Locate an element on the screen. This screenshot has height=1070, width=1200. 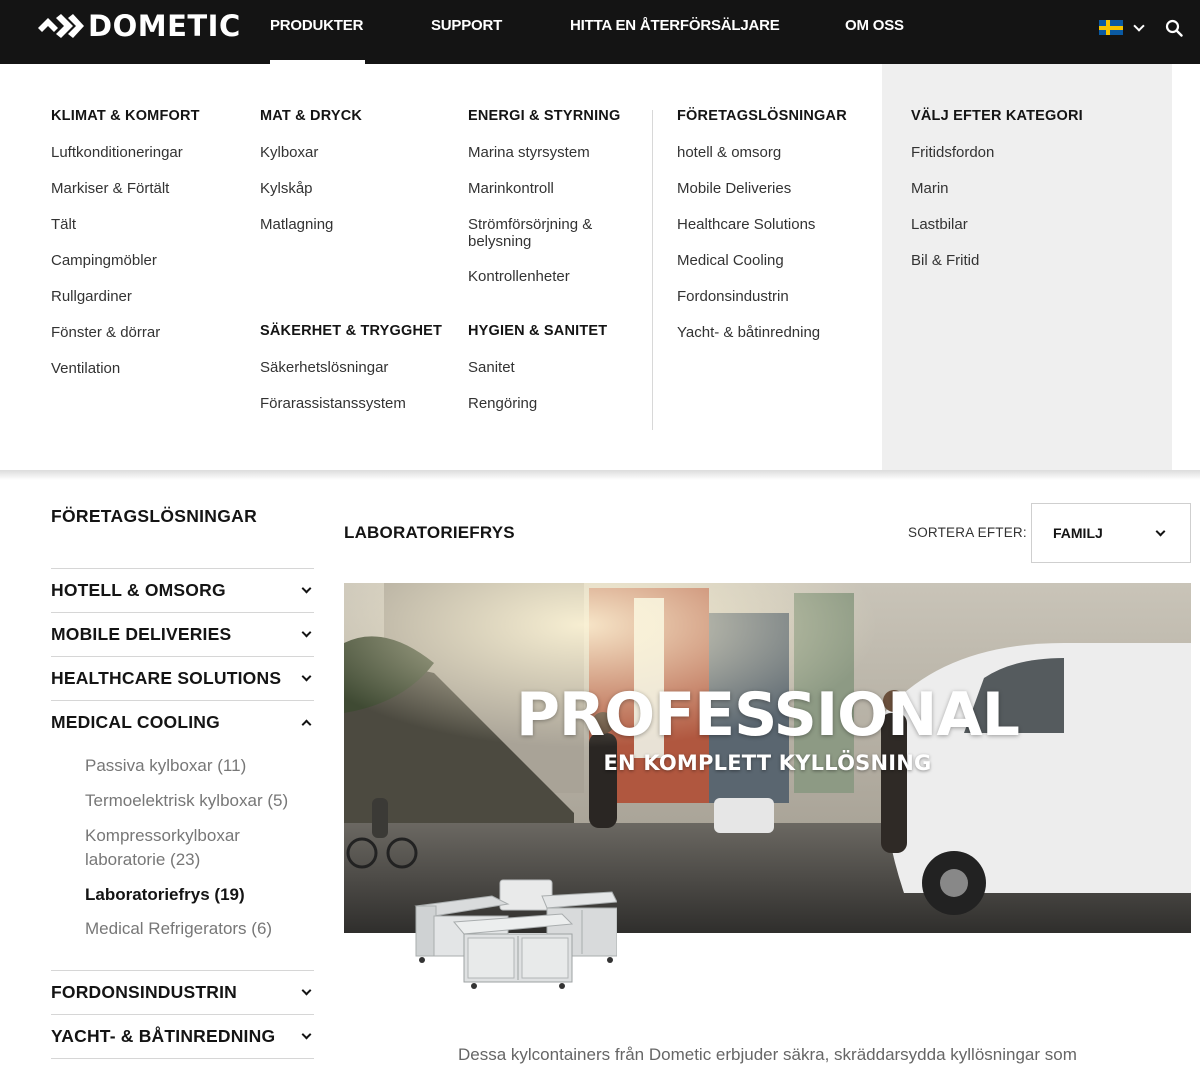
sidebar-sub-item: Medical Refrigerators (6) is located at coordinates (178, 929).